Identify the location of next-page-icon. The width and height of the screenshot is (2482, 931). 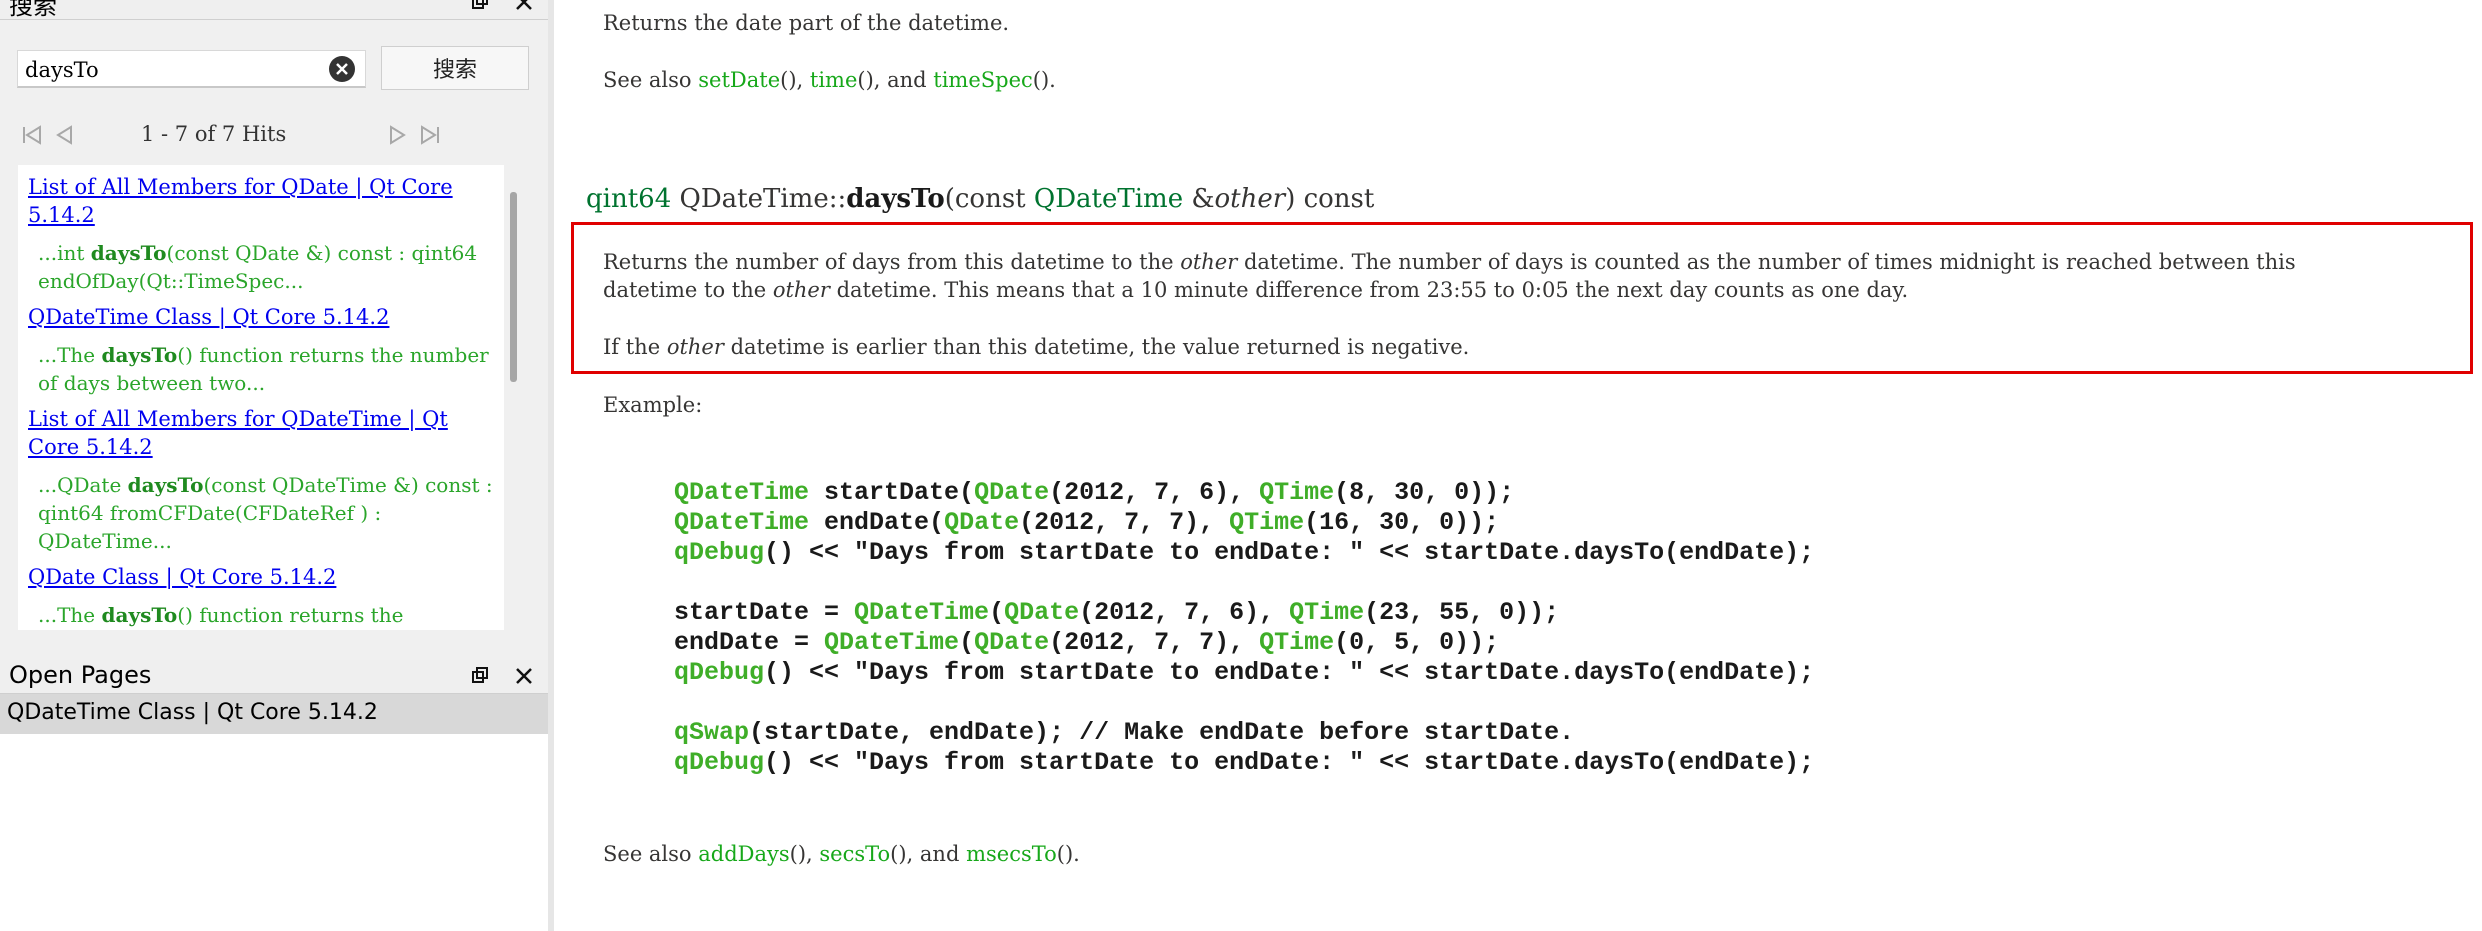
(398, 135).